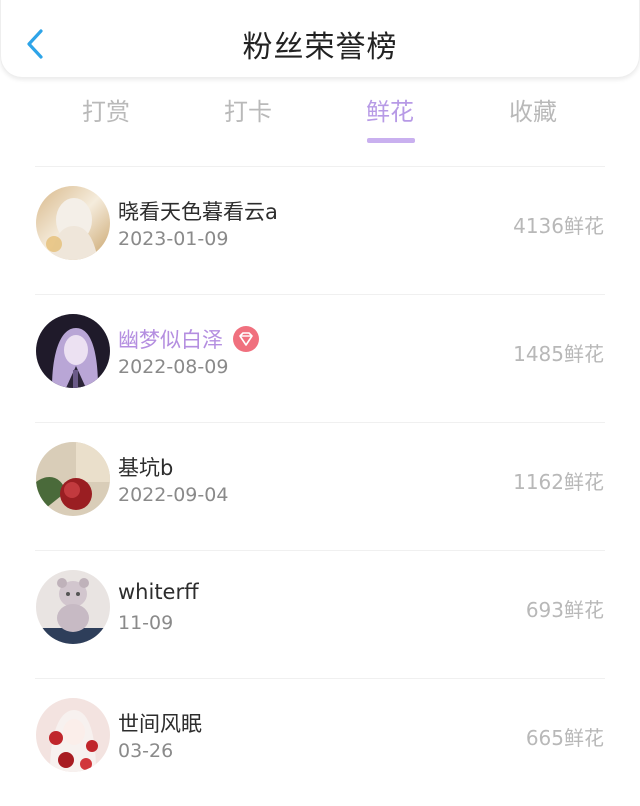 The image size is (640, 806). Describe the element at coordinates (533, 112) in the screenshot. I see `tab-label: 收藏` at that location.